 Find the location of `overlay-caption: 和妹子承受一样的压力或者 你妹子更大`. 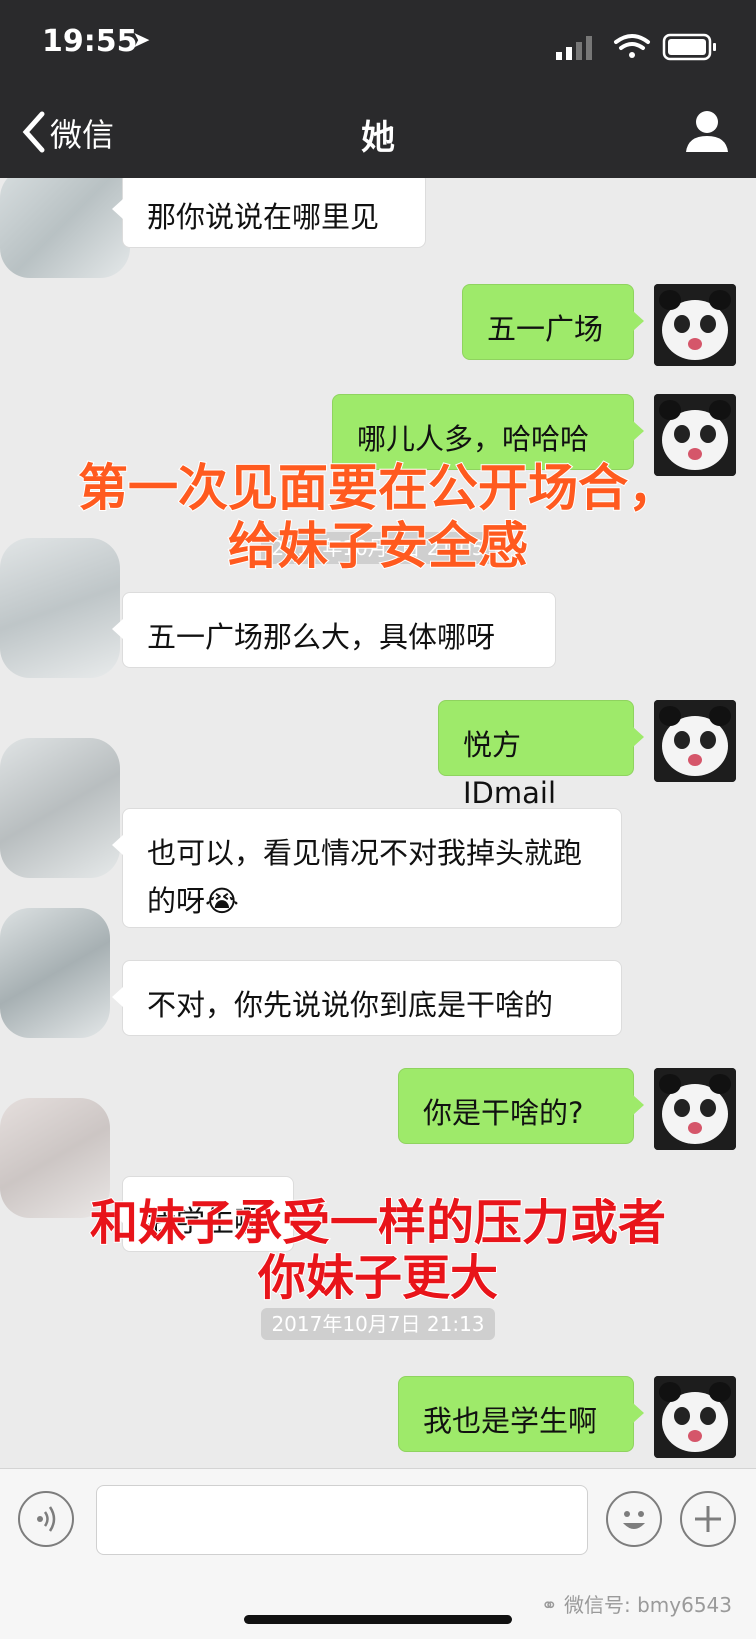

overlay-caption: 和妹子承受一样的压力或者 你妹子更大 is located at coordinates (378, 1250).